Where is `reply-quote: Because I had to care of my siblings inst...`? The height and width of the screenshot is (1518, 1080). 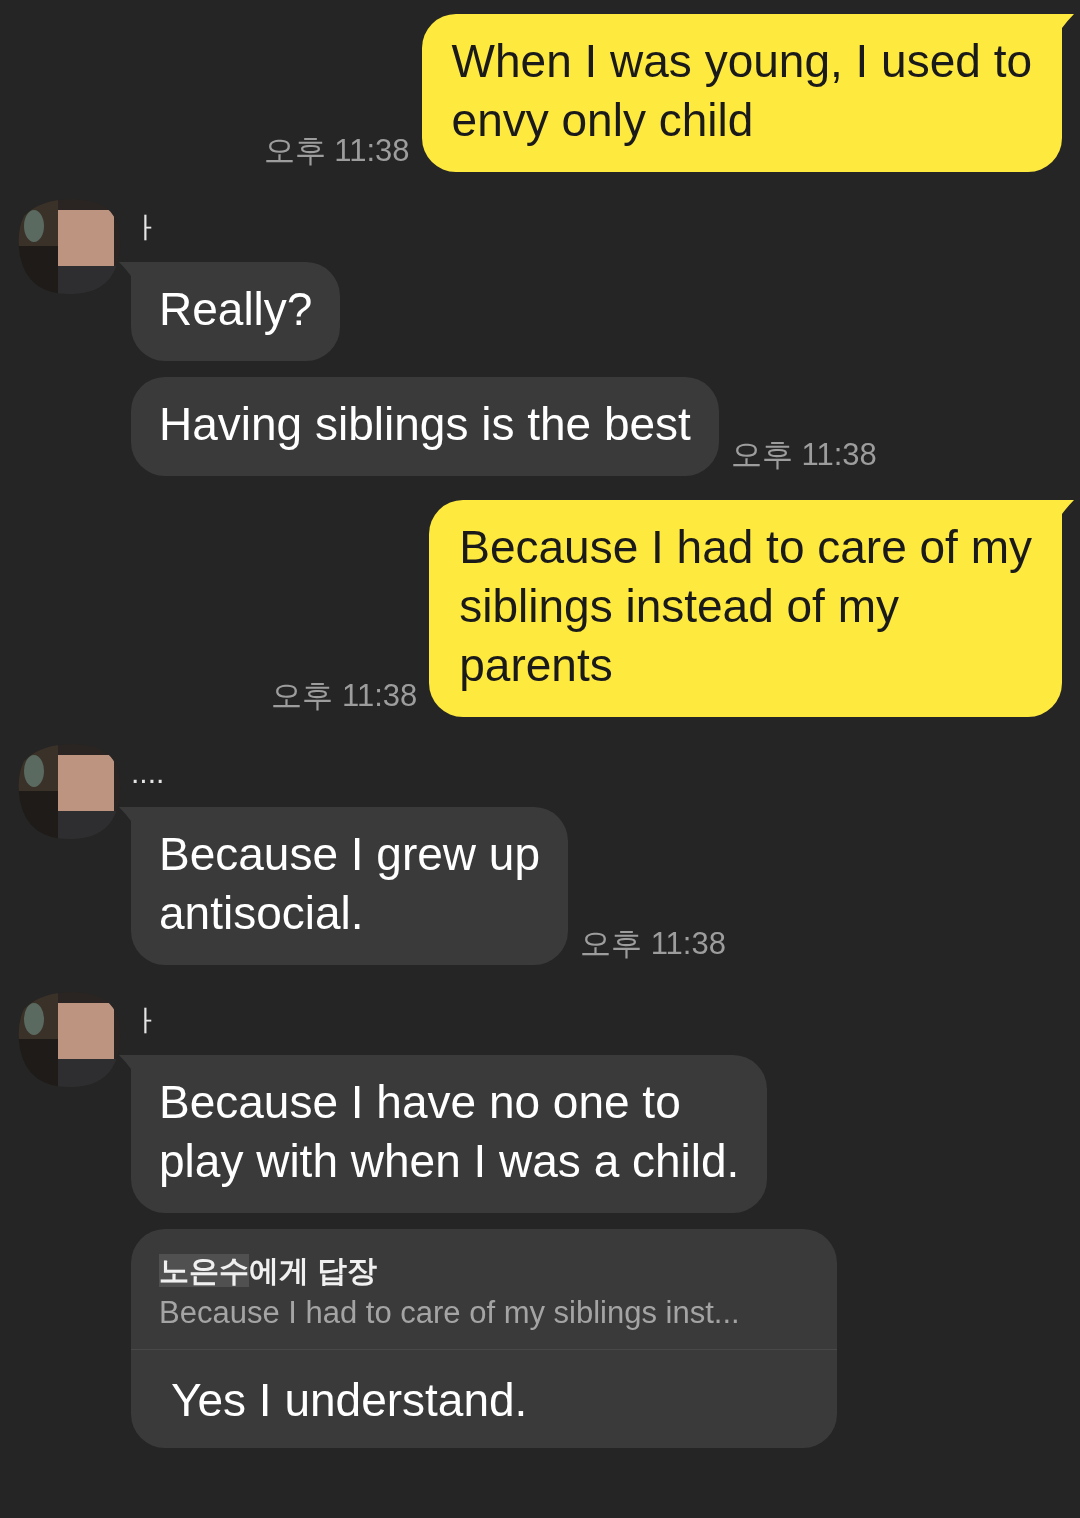 reply-quote: Because I had to care of my siblings inst... is located at coordinates (450, 1313).